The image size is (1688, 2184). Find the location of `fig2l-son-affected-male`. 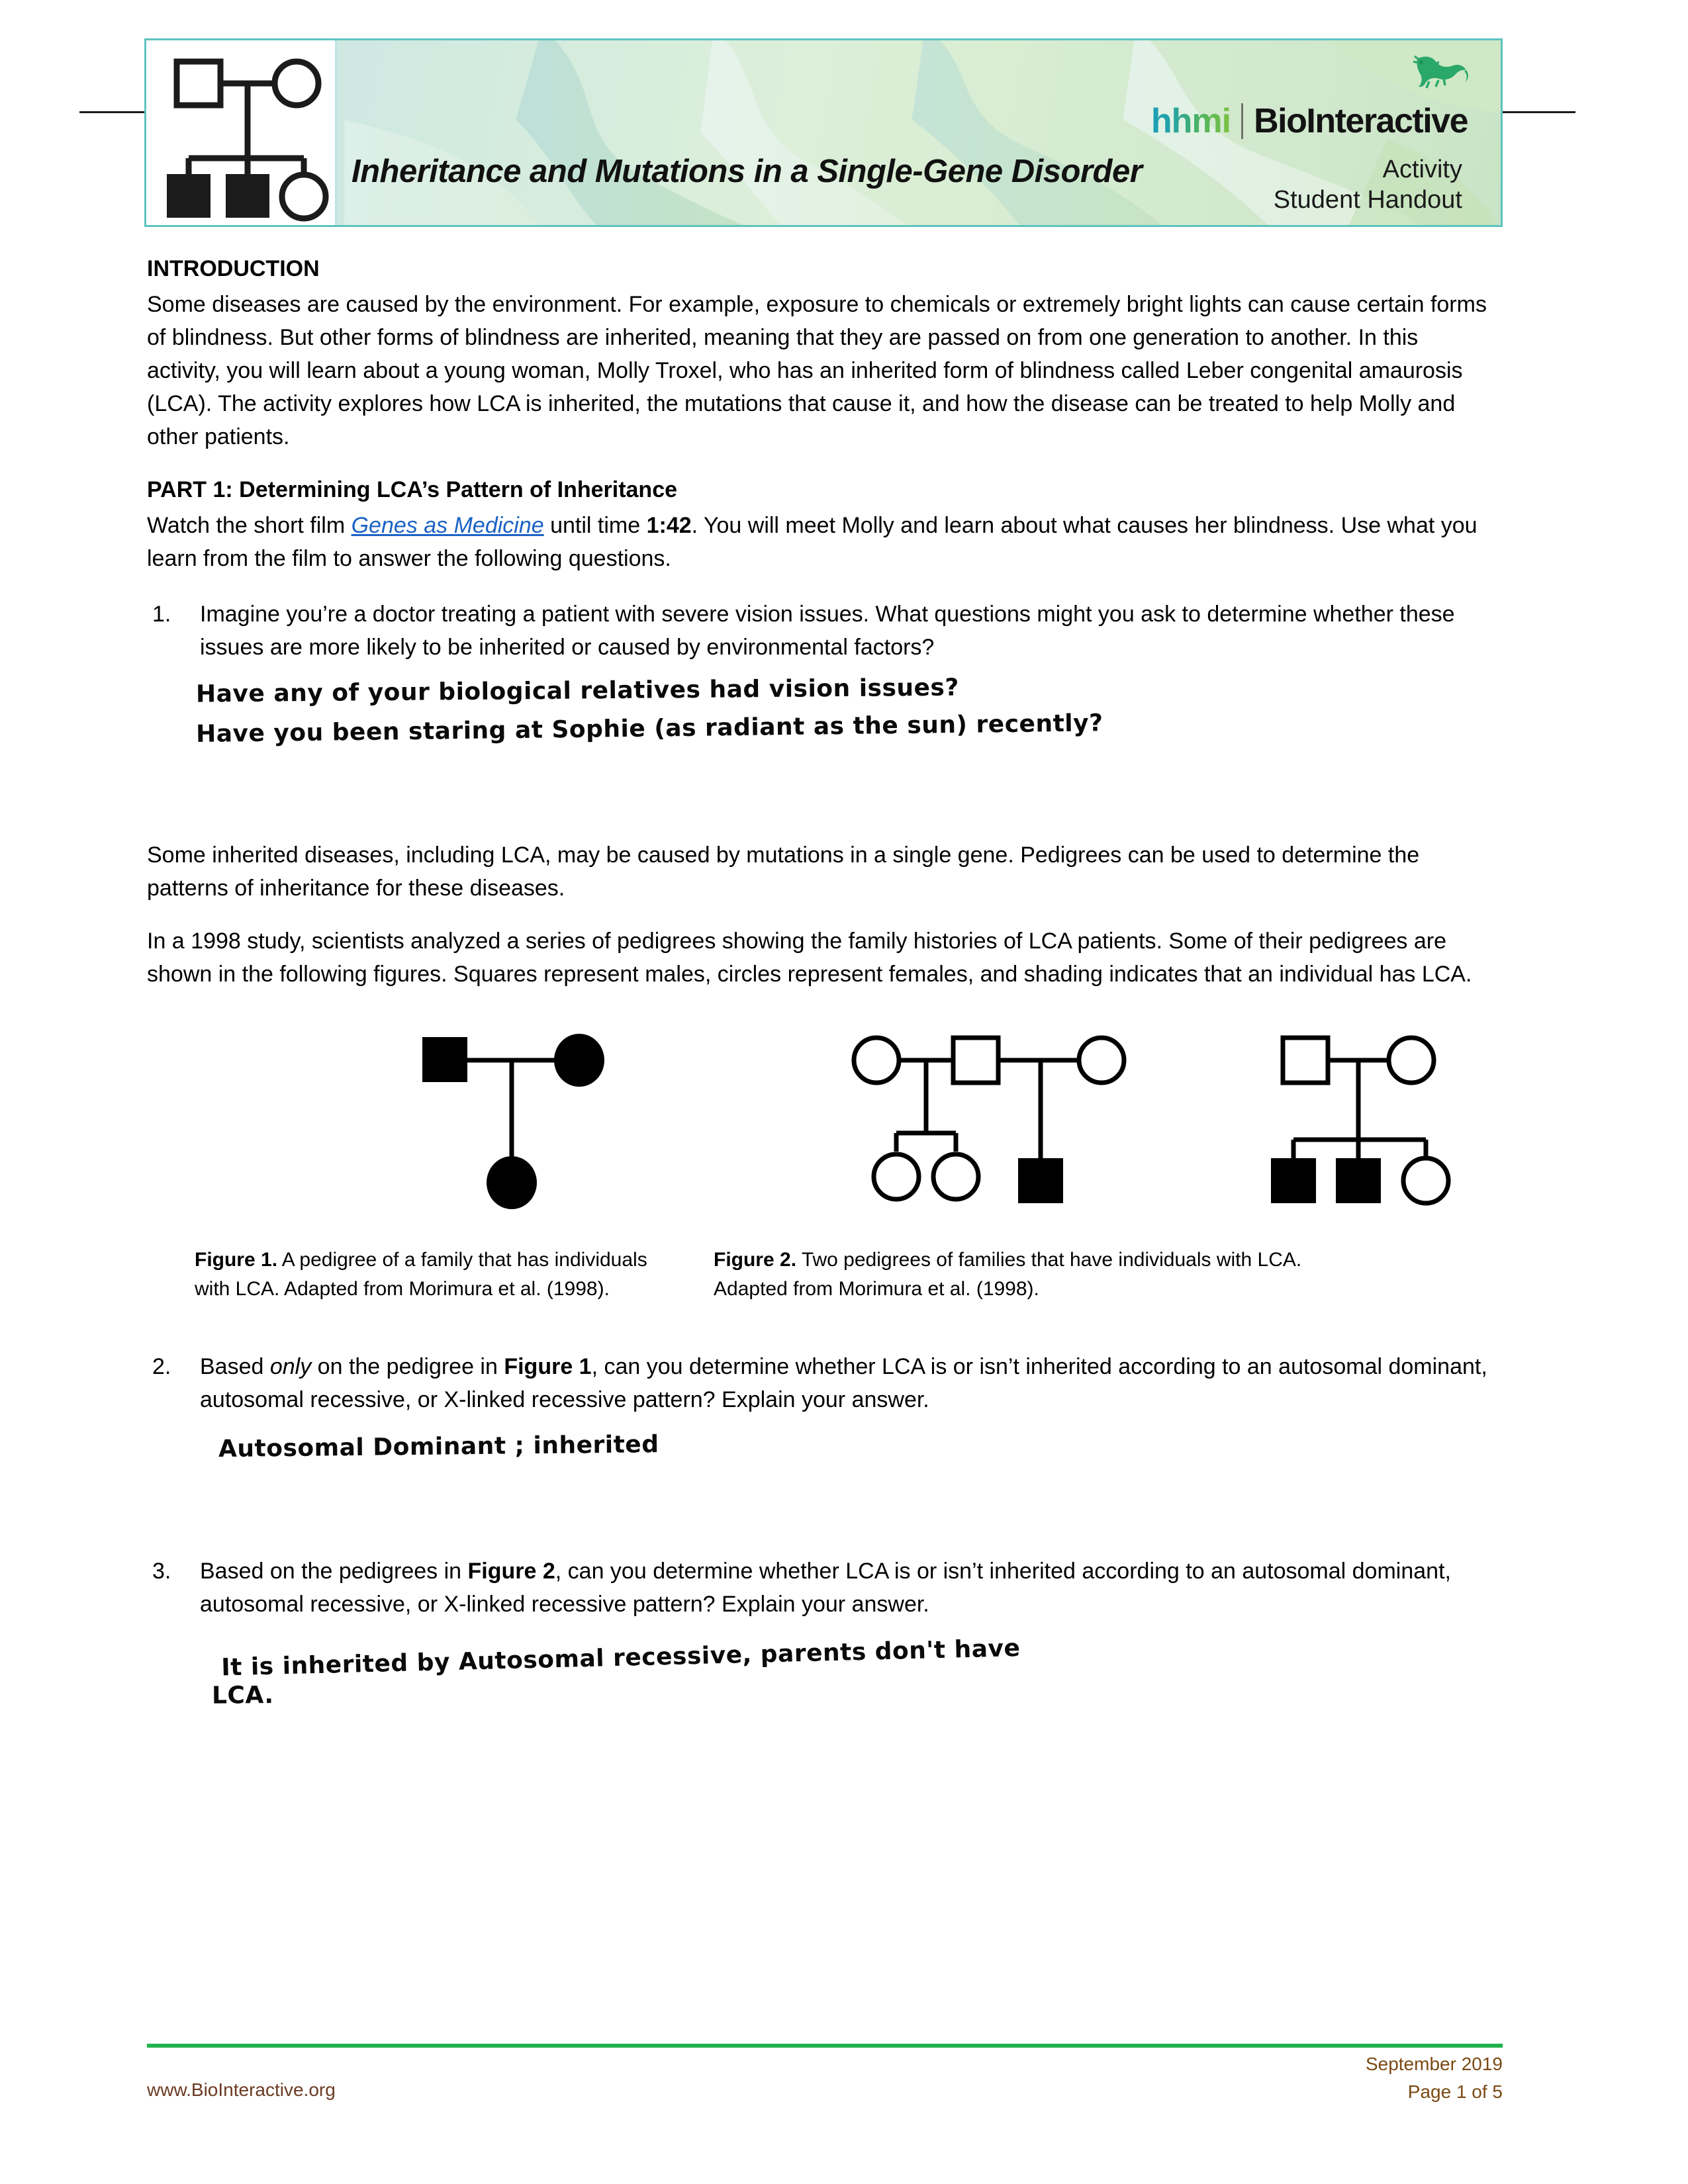

fig2l-son-affected-male is located at coordinates (1040, 1181).